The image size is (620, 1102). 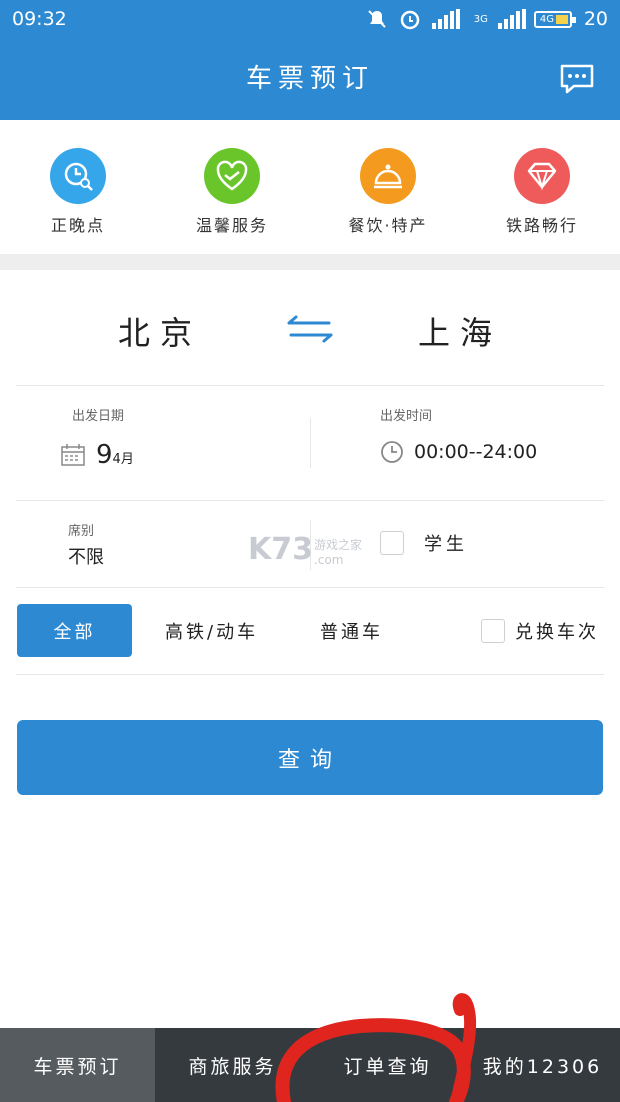 What do you see at coordinates (280, 549) in the screenshot?
I see `watermark-logo-text: K73` at bounding box center [280, 549].